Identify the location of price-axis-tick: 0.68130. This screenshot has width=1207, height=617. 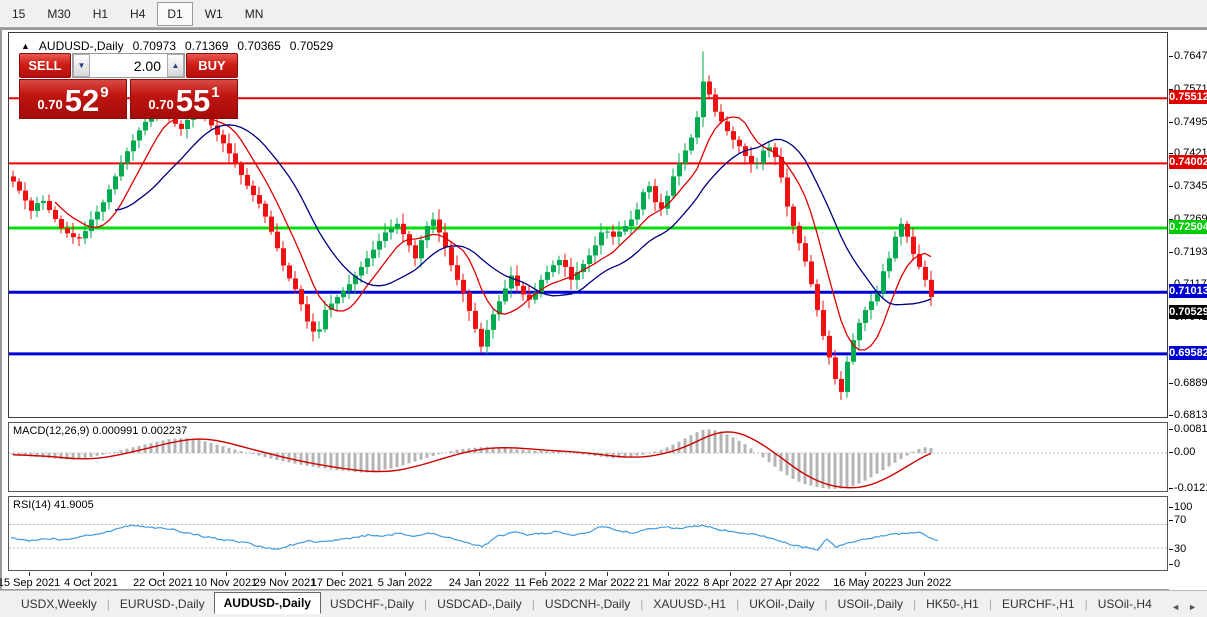
(1188, 415).